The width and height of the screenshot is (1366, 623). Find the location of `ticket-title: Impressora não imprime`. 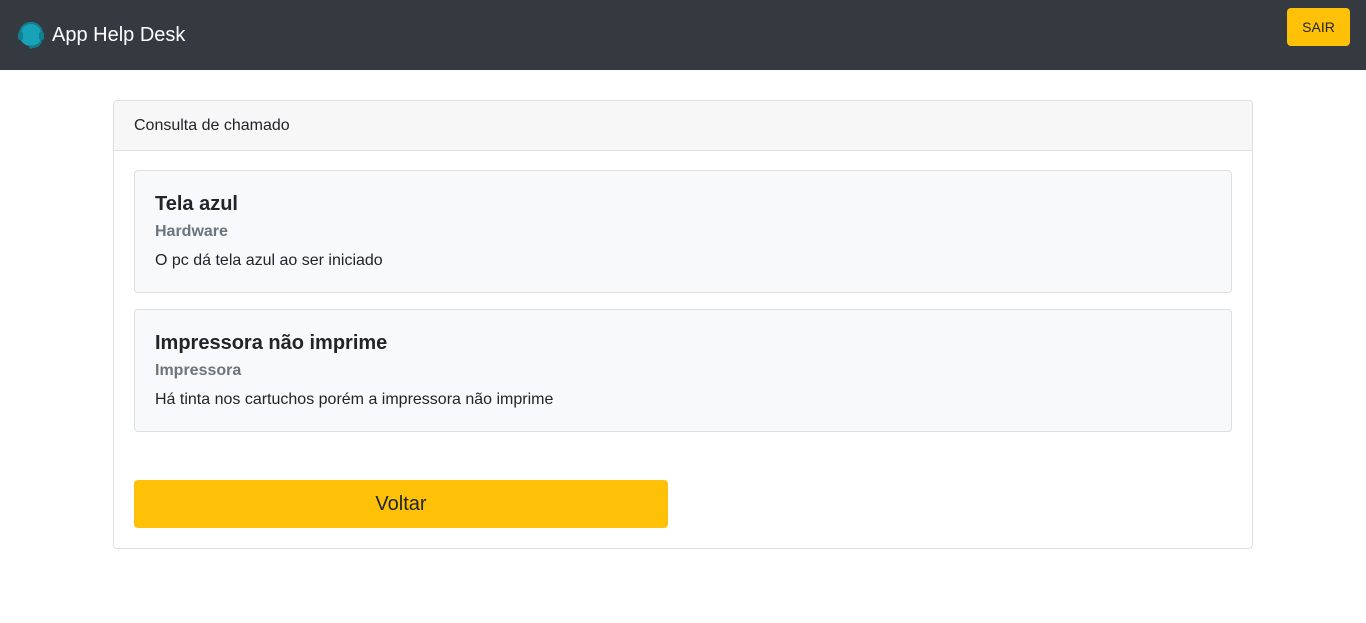

ticket-title: Impressora não imprime is located at coordinates (271, 343).